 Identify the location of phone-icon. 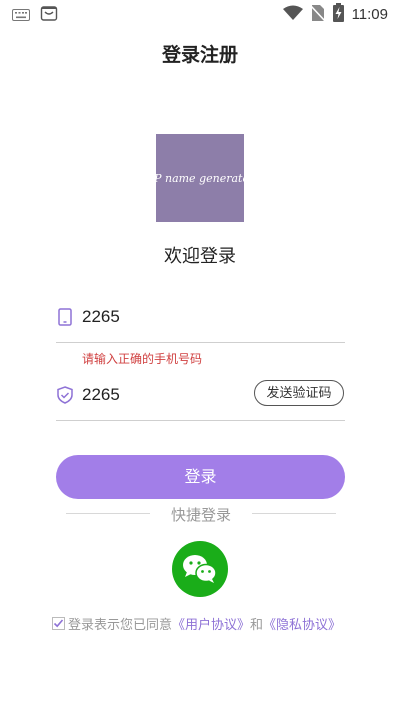
(65, 317).